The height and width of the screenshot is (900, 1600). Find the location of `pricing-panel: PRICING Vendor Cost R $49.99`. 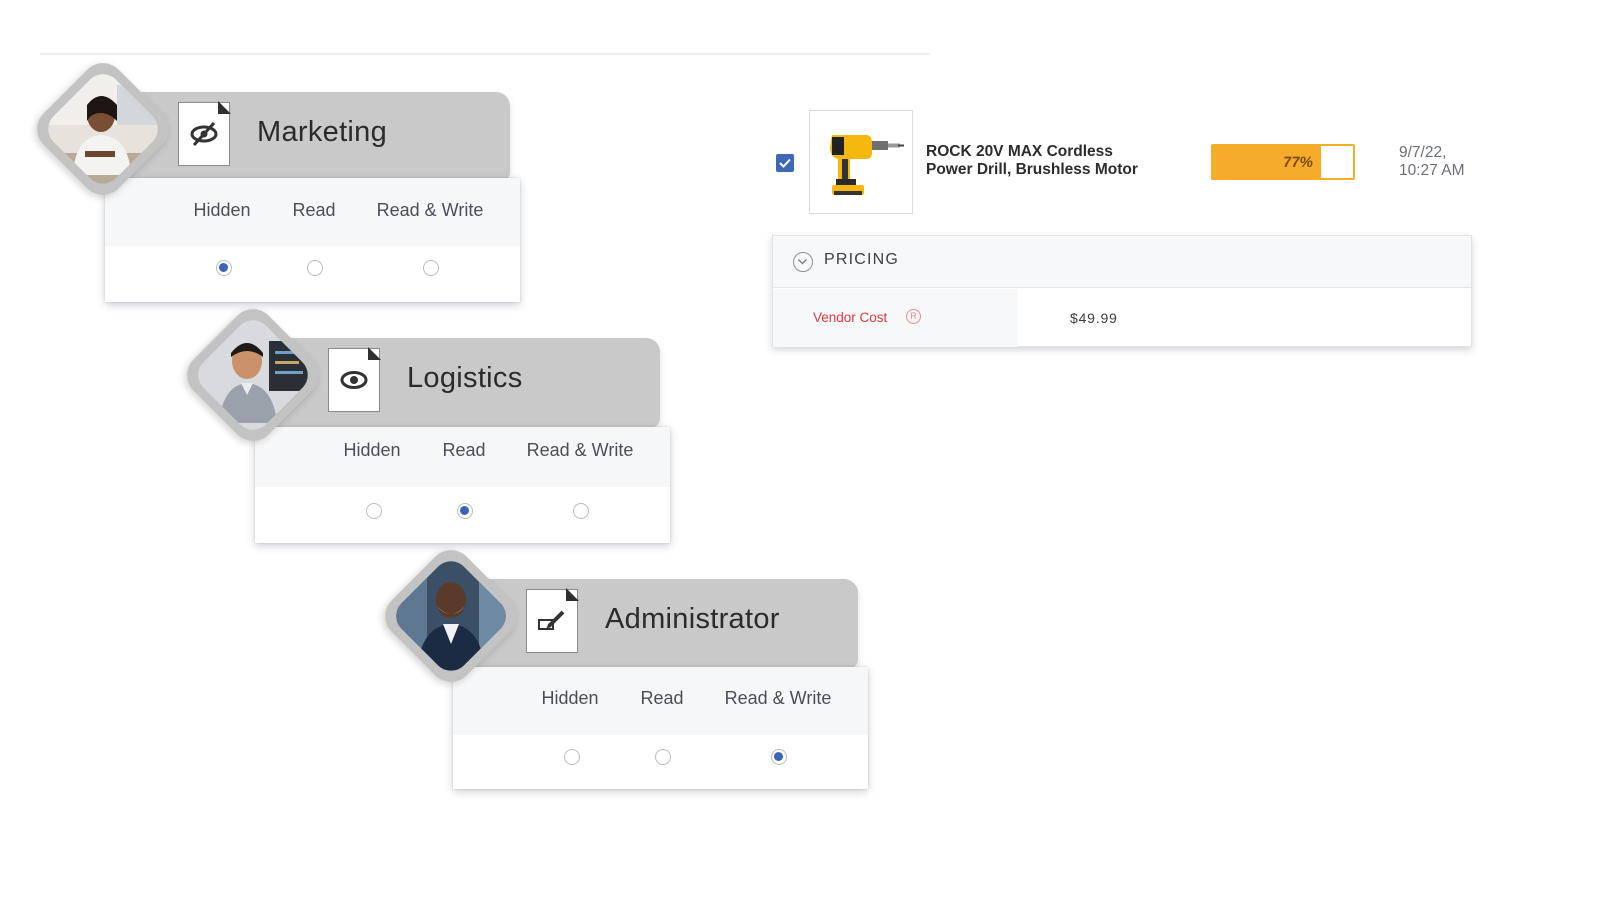

pricing-panel: PRICING Vendor Cost R $49.99 is located at coordinates (1122, 291).